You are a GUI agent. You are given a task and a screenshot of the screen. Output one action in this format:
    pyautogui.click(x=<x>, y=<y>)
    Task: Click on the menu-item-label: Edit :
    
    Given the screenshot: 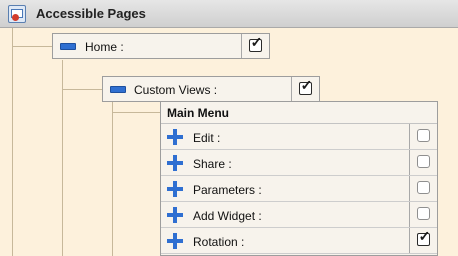 What is the action you would take?
    pyautogui.click(x=207, y=138)
    